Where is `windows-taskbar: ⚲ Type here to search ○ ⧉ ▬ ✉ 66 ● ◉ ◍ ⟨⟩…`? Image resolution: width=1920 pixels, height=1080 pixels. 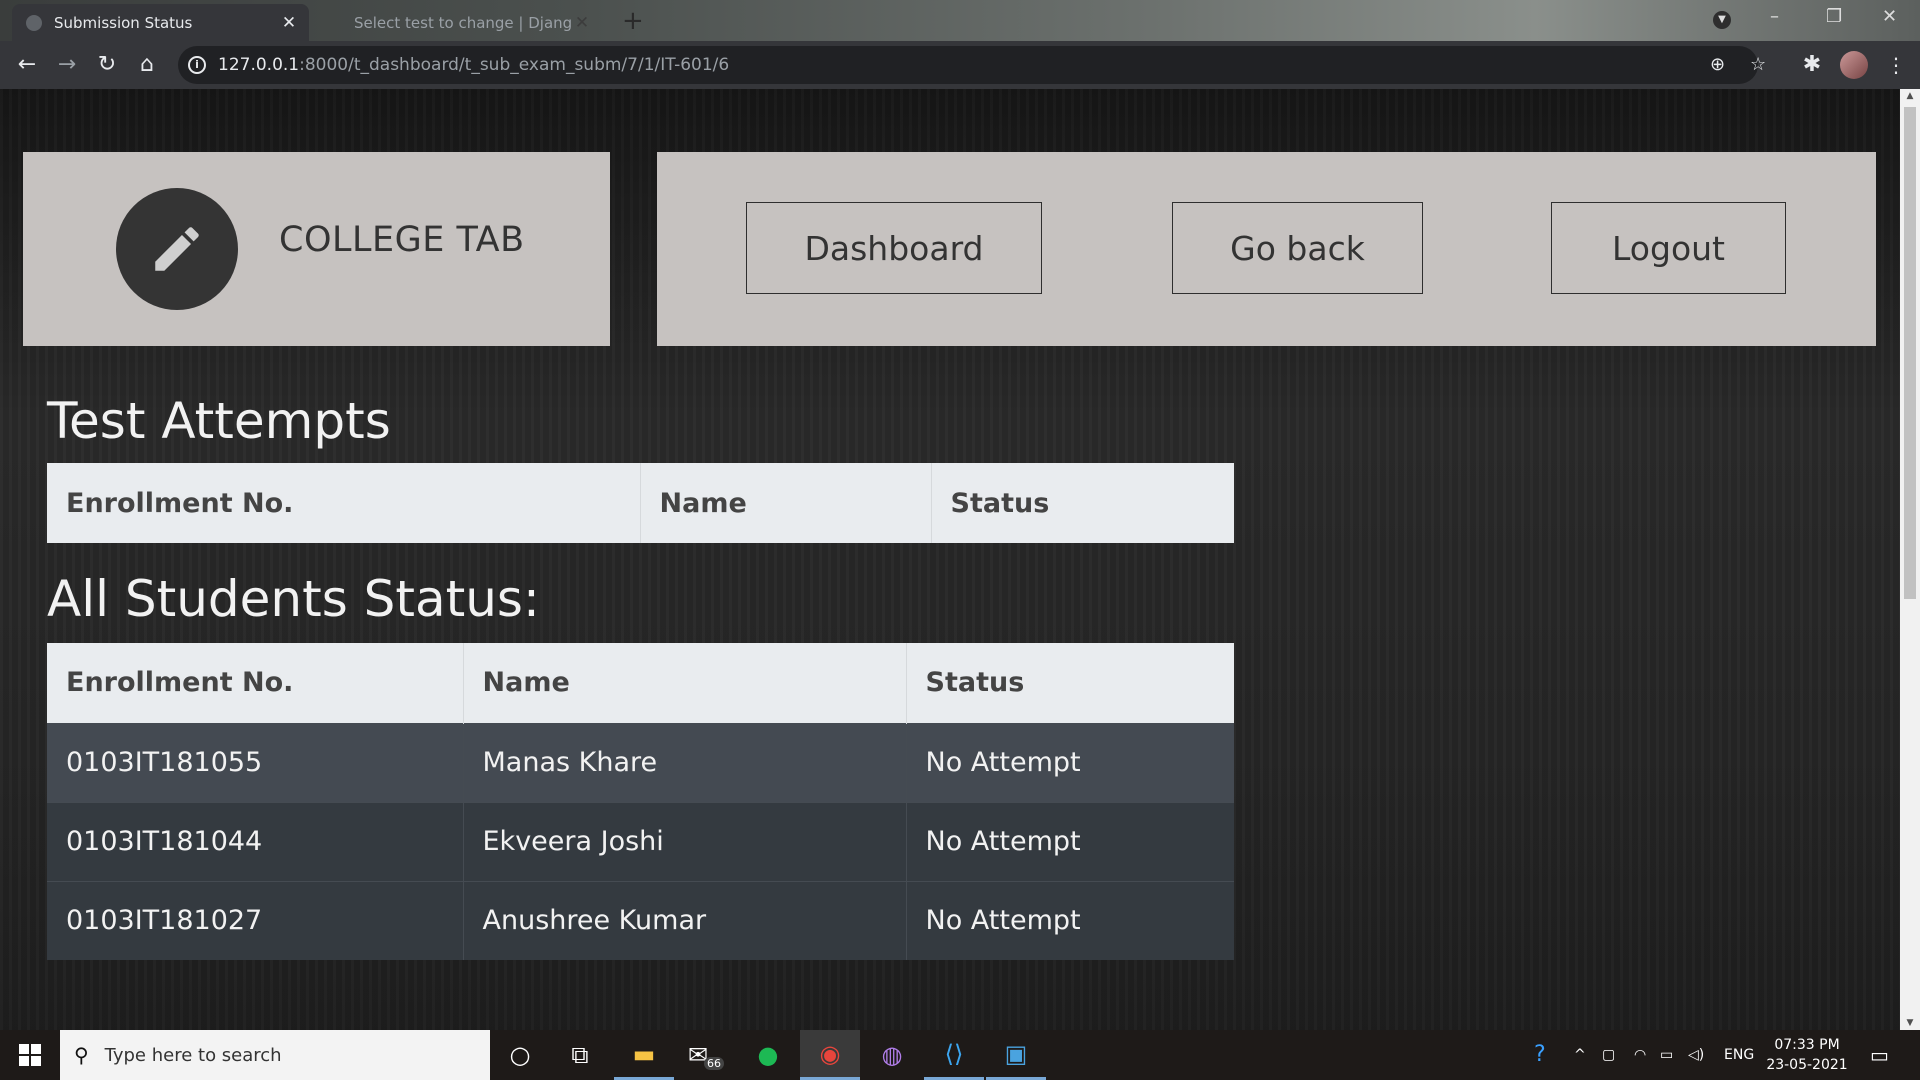
windows-taskbar: ⚲ Type here to search ○ ⧉ ▬ ✉ 66 ● ◉ ◍ ⟨⟩… is located at coordinates (960, 1055).